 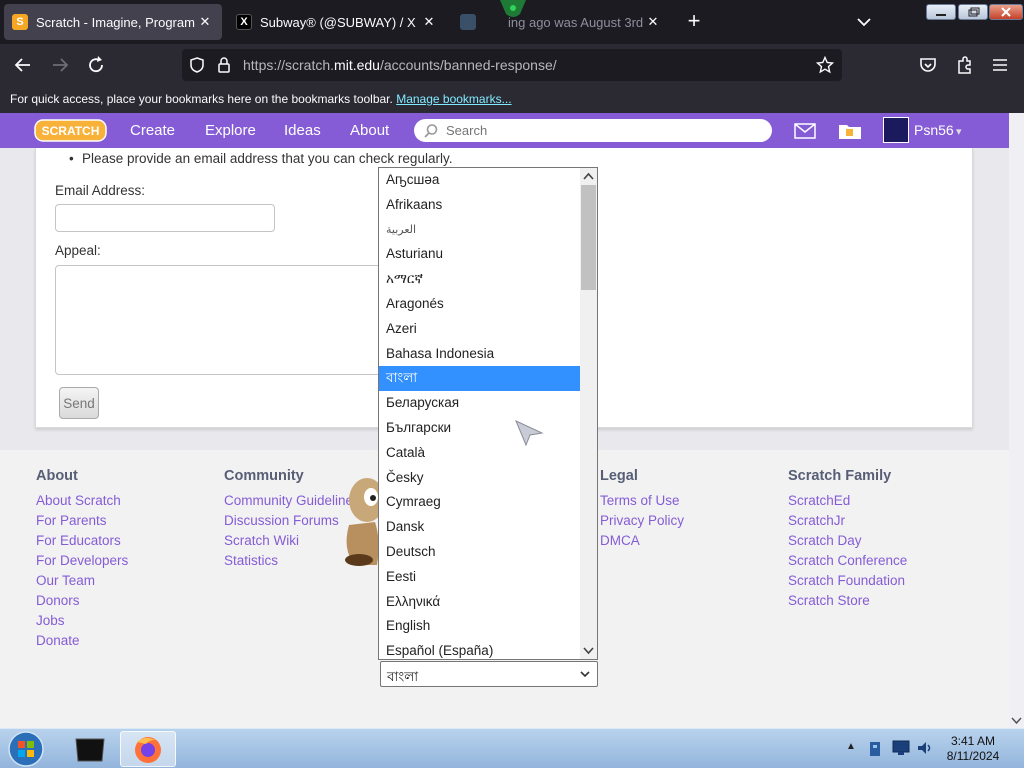 I want to click on language-option: English, so click(x=480, y=626).